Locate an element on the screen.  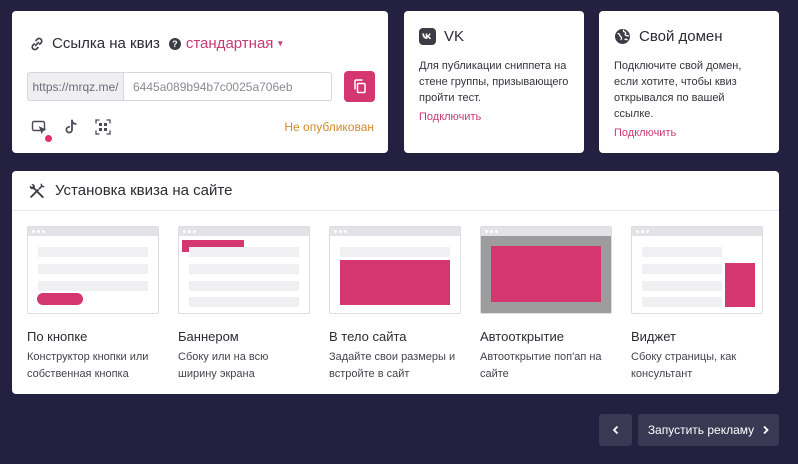
option-title: В тело сайта is located at coordinates (368, 336).